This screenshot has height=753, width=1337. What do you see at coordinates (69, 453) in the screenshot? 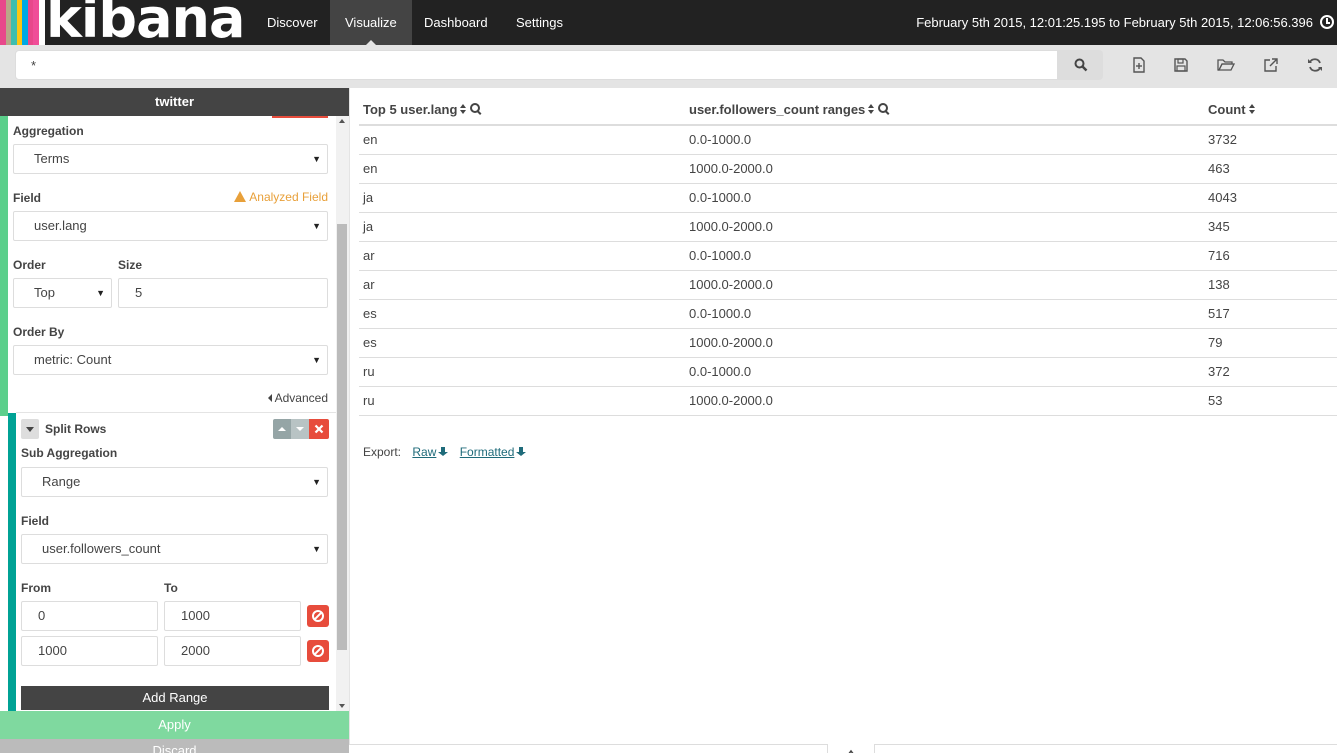
I see `sub-aggregation-label: Sub Aggregation` at bounding box center [69, 453].